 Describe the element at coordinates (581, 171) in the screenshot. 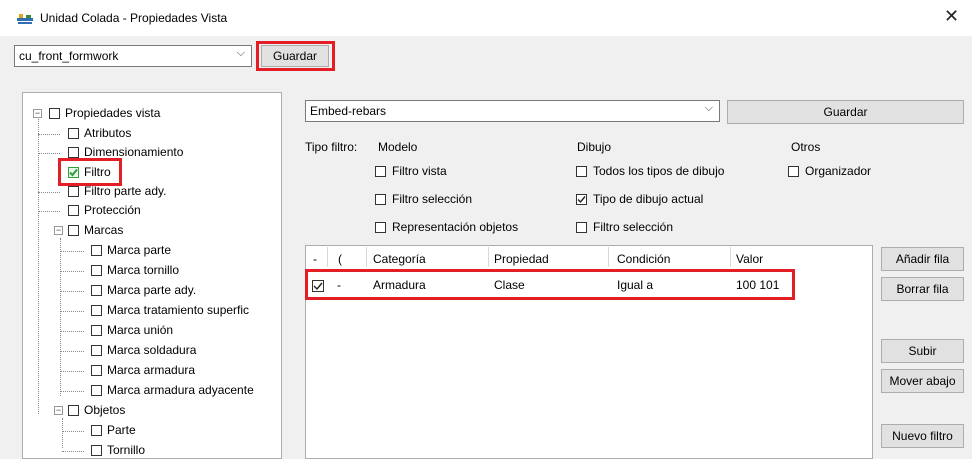

I see `checkbox-todos-tipos` at that location.